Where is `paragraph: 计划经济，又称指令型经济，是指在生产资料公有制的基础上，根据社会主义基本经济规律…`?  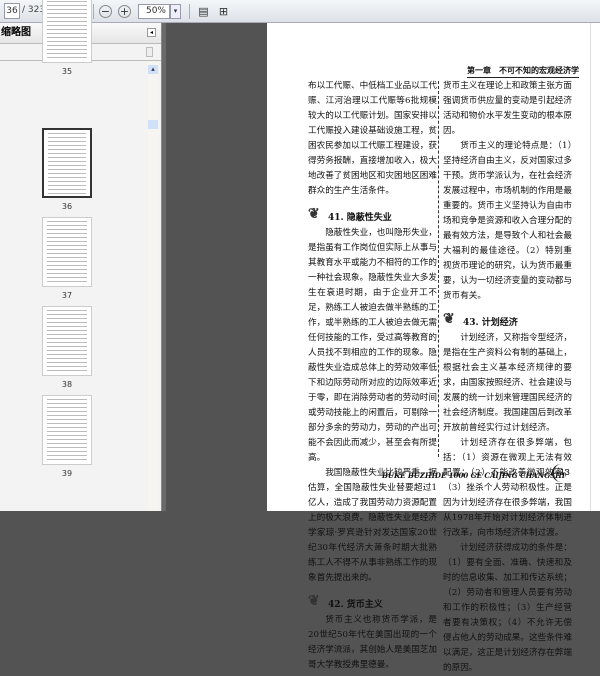 paragraph: 计划经济，又称指令型经济，是指在生产资料公有制的基础上，根据社会主义基本经济规律… is located at coordinates (507, 383).